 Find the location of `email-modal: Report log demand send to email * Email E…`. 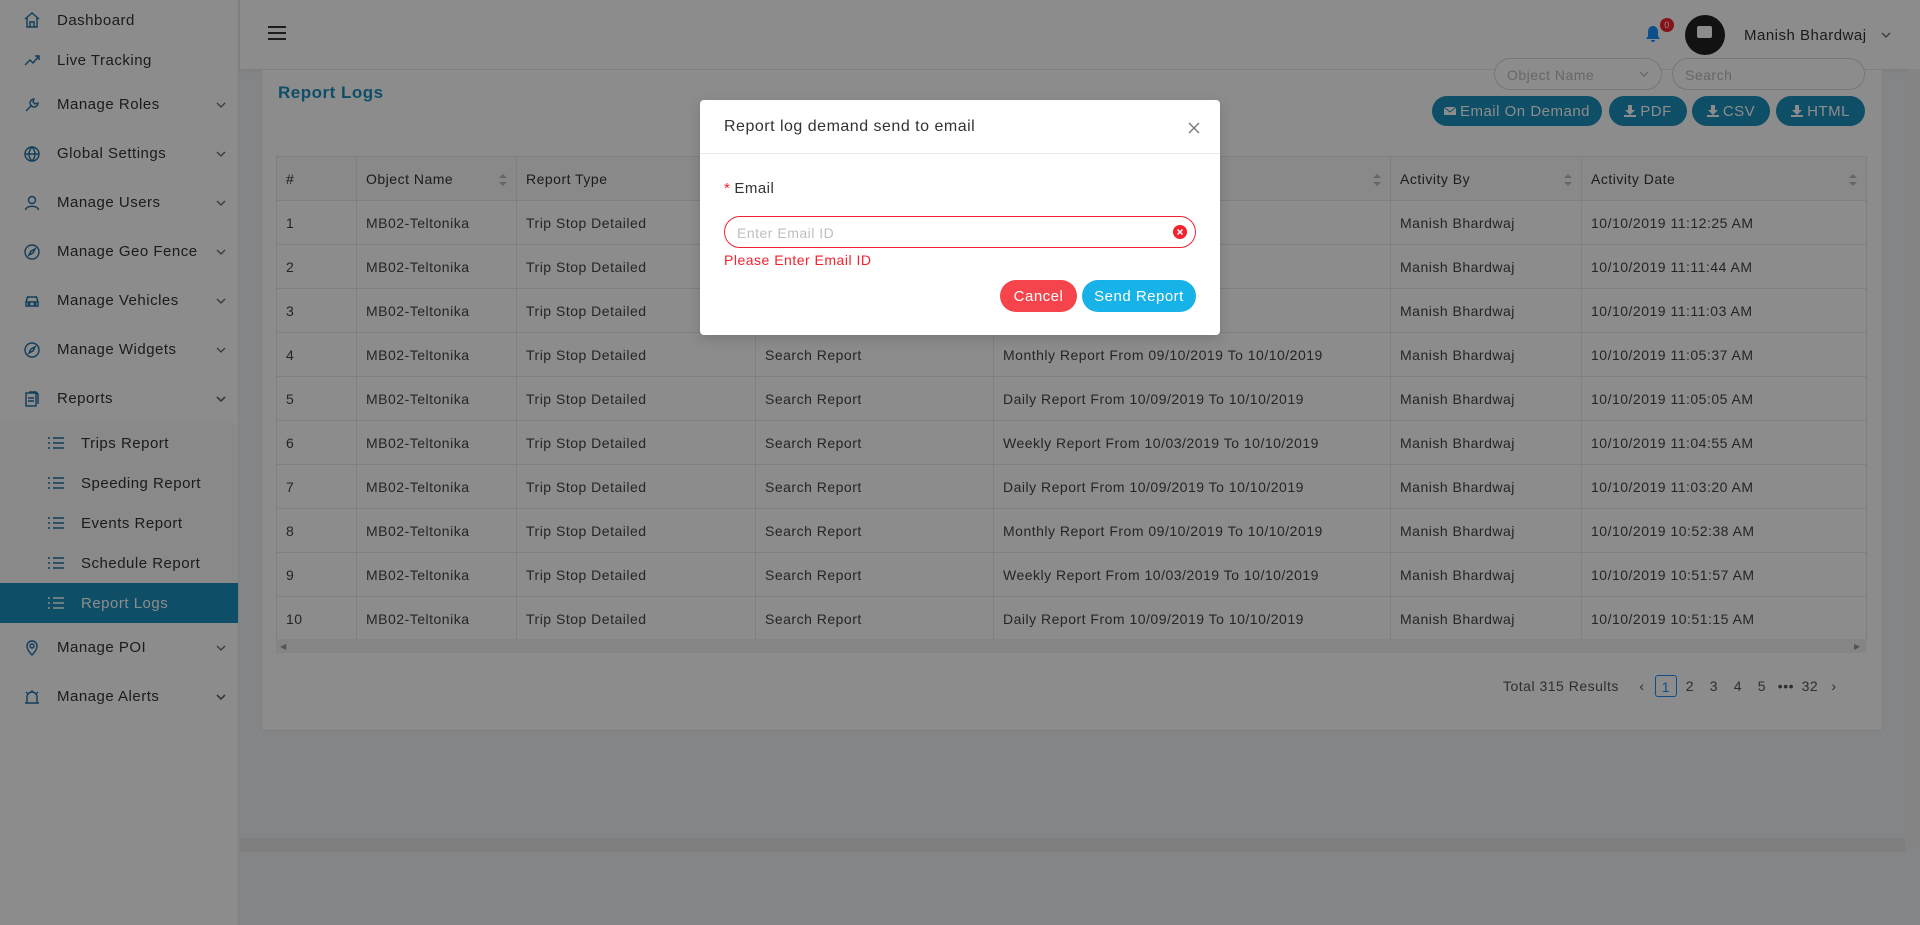

email-modal: Report log demand send to email * Email E… is located at coordinates (960, 217).